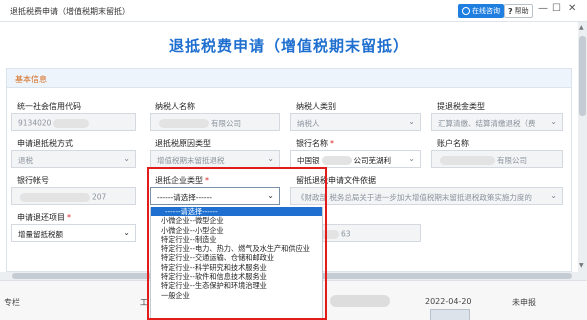  Describe the element at coordinates (73, 233) in the screenshot. I see `refund-item-select: 增量留抵税额 ⌄` at that location.